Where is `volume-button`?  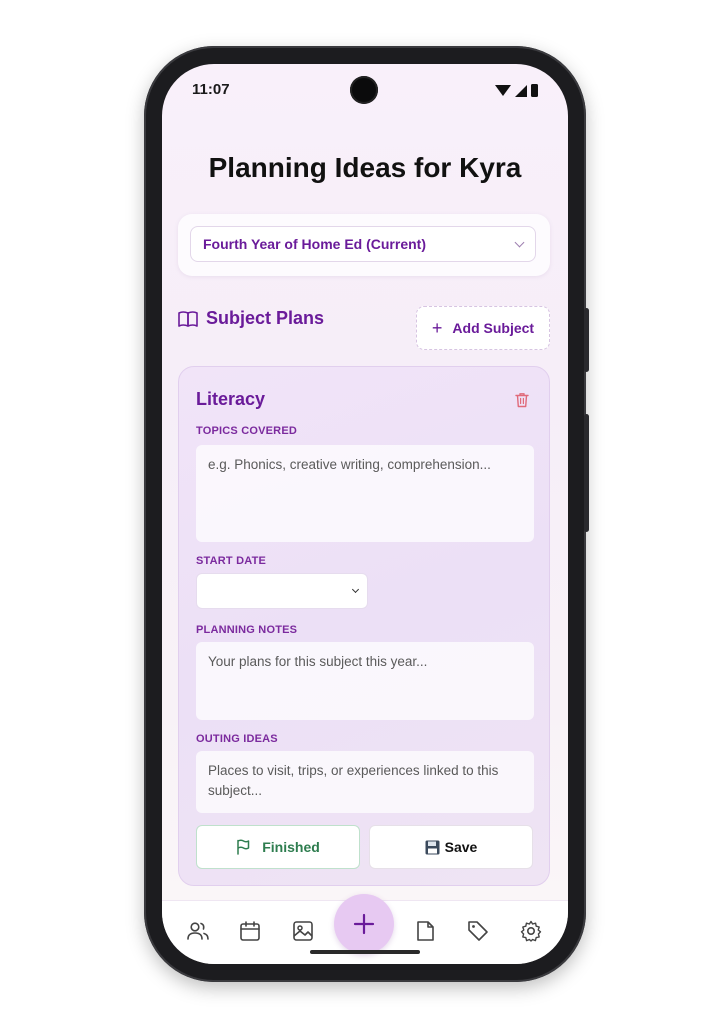 volume-button is located at coordinates (586, 340).